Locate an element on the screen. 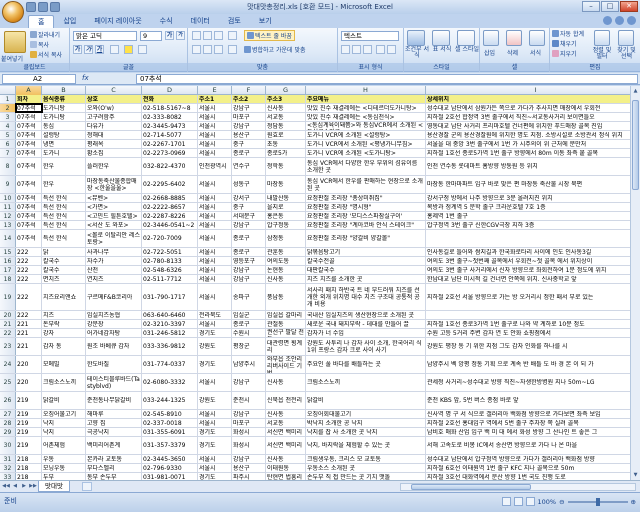 The width and height of the screenshot is (640, 512). row-header: 4 is located at coordinates (8, 126).